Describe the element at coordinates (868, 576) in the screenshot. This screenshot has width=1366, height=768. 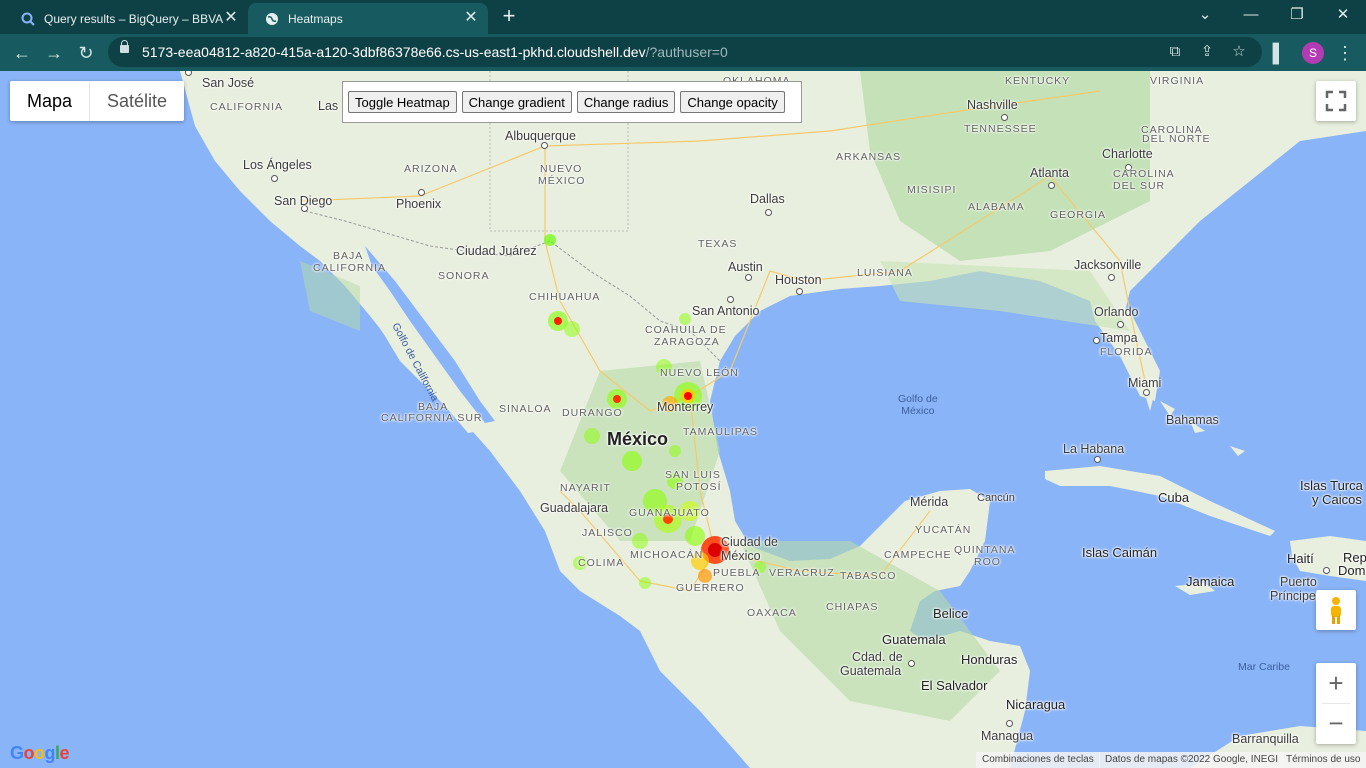
I see `state-label: TABASCO` at that location.